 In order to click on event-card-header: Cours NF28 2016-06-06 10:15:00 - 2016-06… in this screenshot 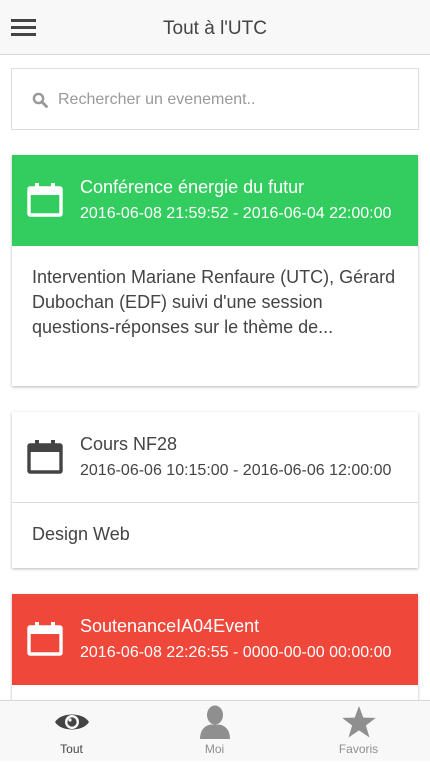, I will do `click(215, 457)`.